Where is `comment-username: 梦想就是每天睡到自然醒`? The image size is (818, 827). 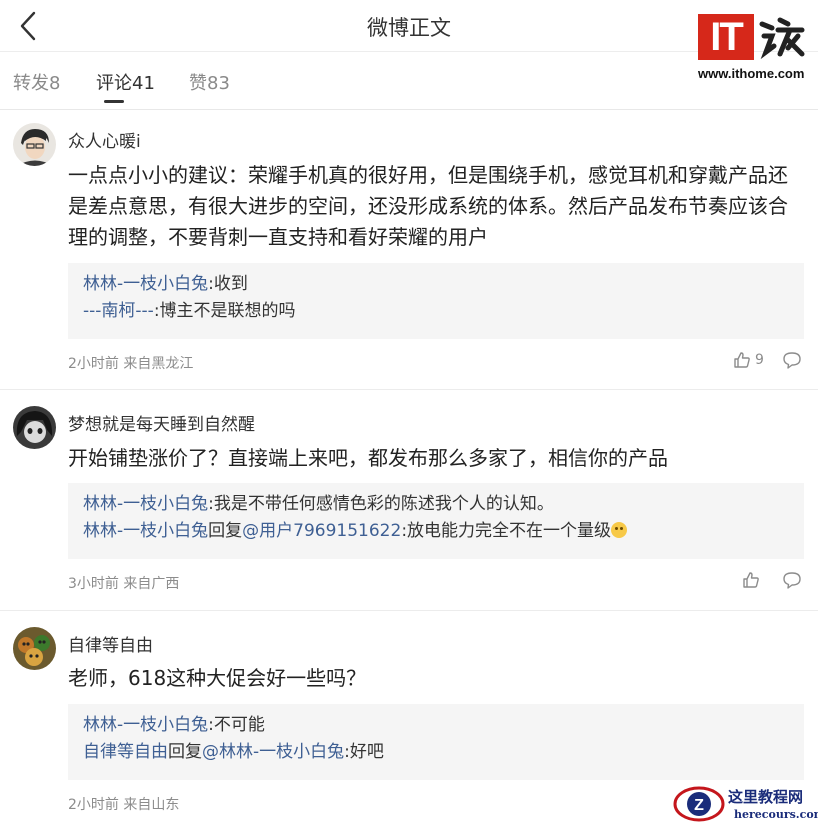
comment-username: 梦想就是每天睡到自然醒 is located at coordinates (161, 422).